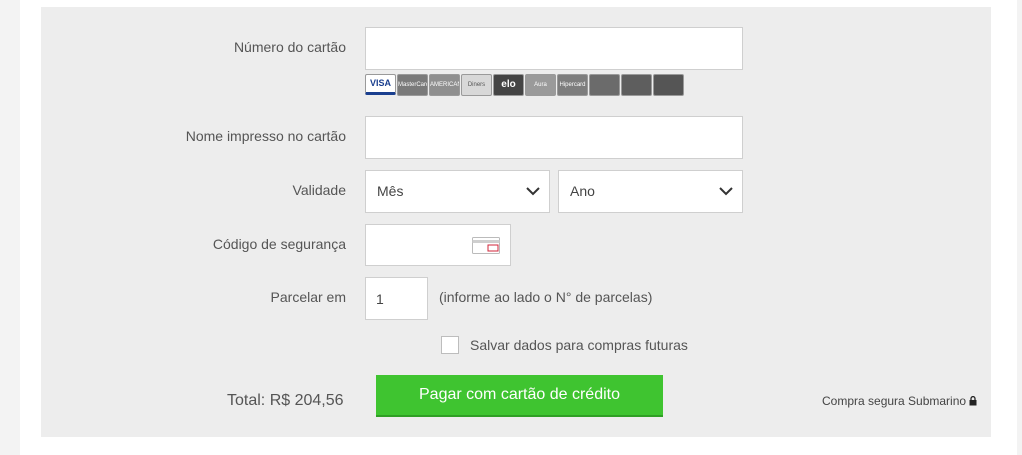  Describe the element at coordinates (380, 84) in the screenshot. I see `visa-icon: VISA` at that location.